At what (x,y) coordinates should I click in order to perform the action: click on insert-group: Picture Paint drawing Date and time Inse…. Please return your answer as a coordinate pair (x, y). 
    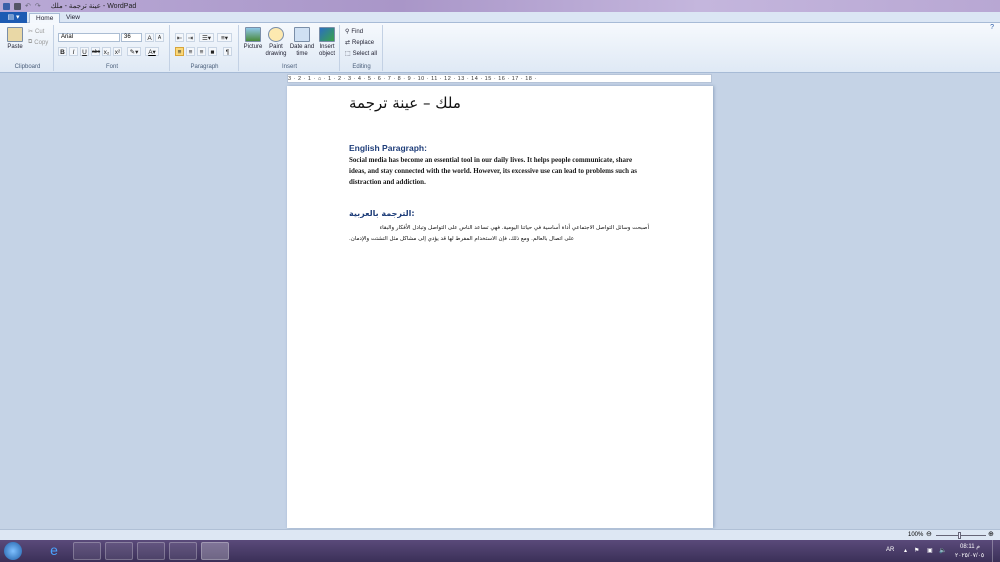
    Looking at the image, I should click on (290, 48).